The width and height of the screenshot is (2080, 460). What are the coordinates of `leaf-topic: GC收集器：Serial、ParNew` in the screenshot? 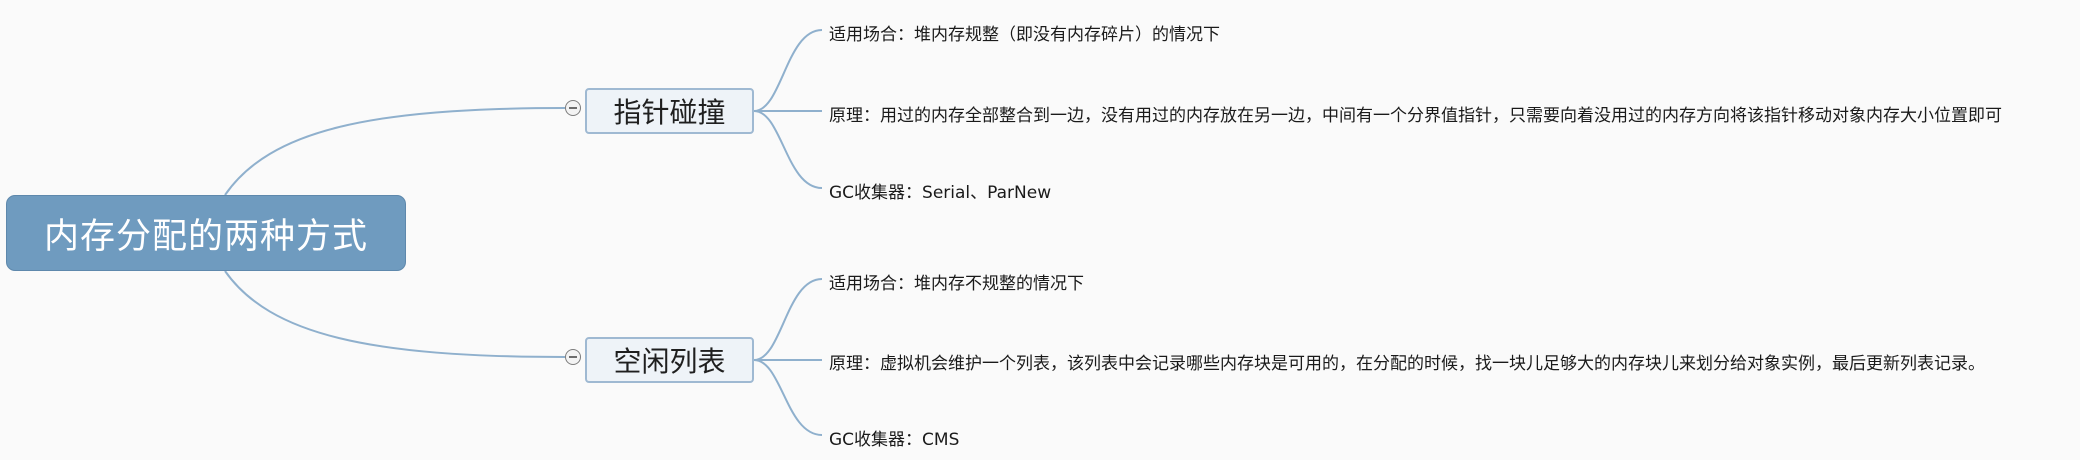 It's located at (940, 190).